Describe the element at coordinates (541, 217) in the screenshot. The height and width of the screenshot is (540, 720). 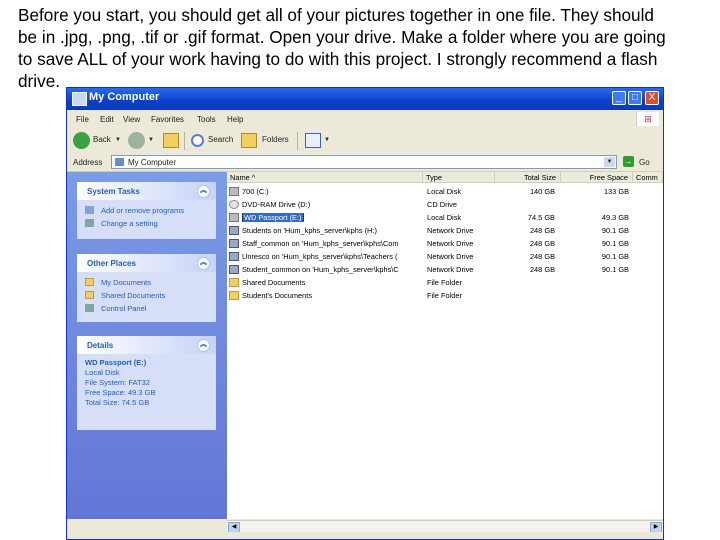
I see `file-total: 74.5 GB` at that location.